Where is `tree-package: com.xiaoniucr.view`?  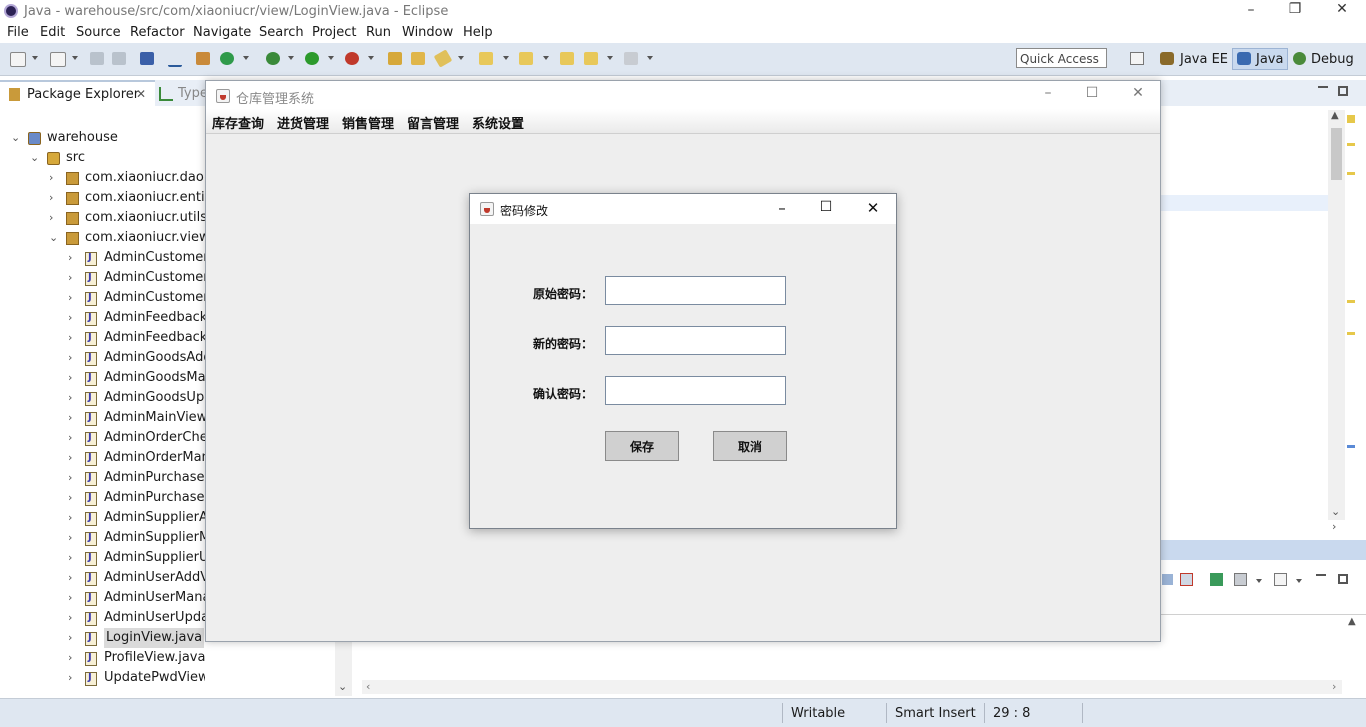
tree-package: com.xiaoniucr.view is located at coordinates (147, 238).